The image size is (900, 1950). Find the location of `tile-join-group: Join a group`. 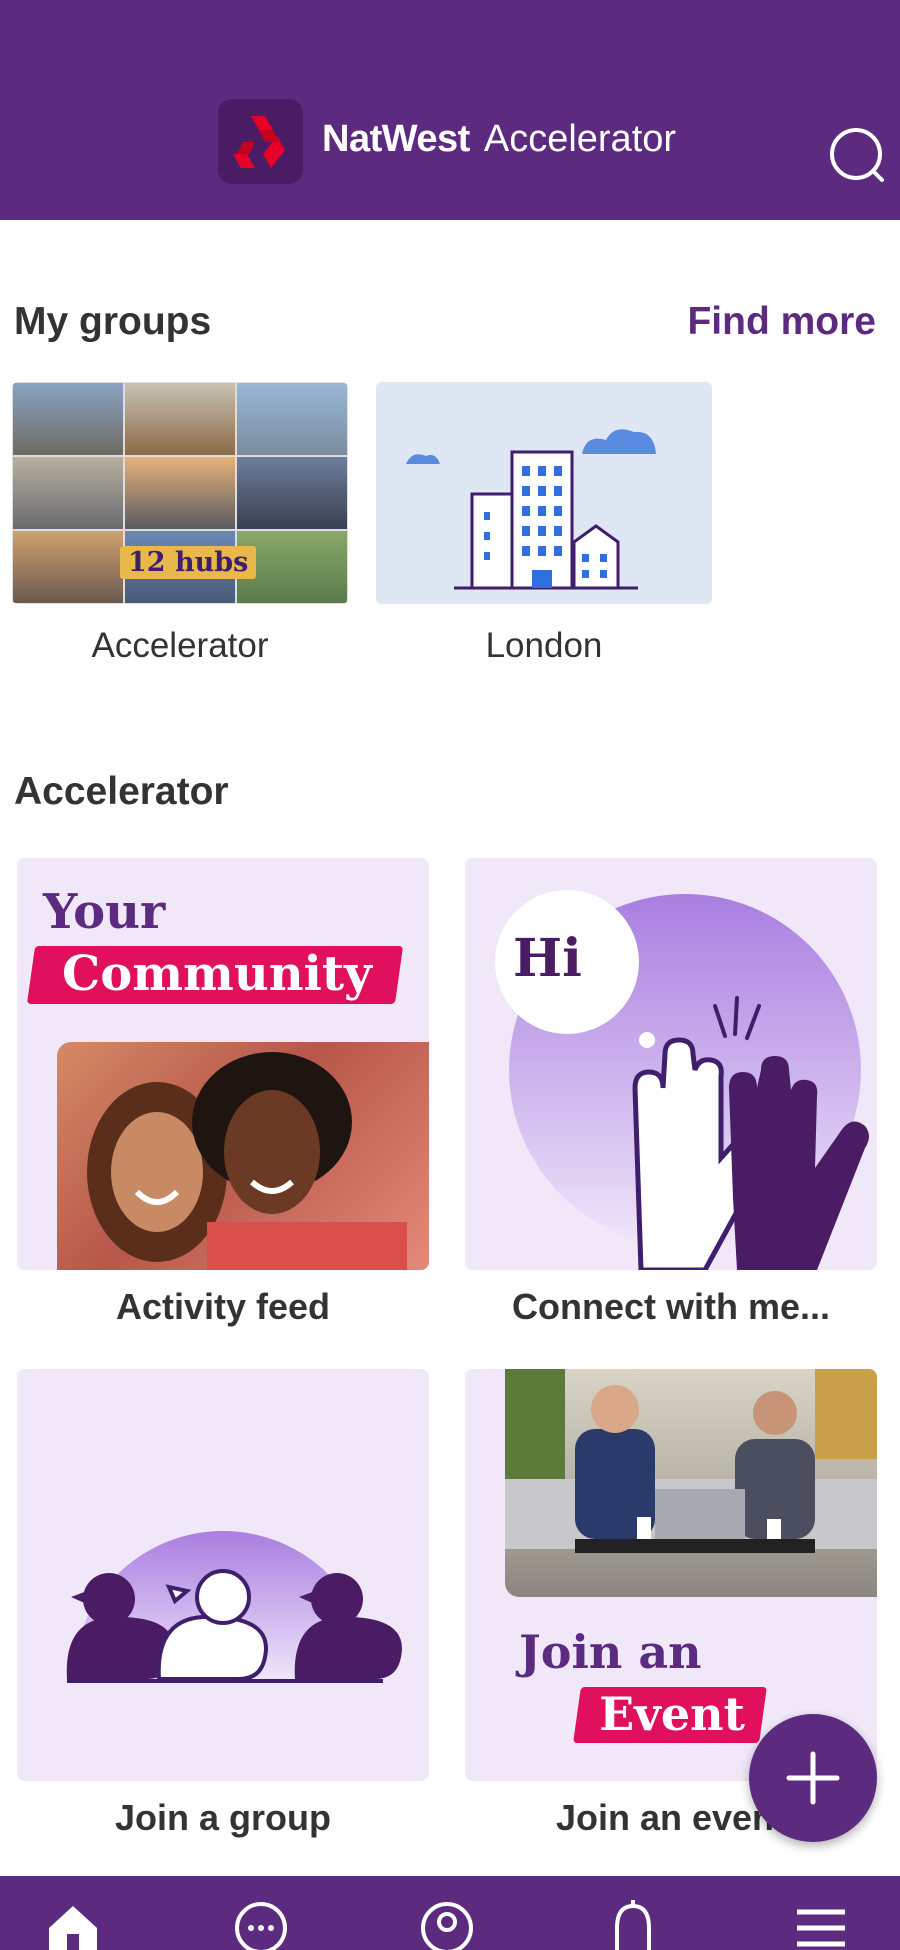

tile-join-group: Join a group is located at coordinates (223, 1604).